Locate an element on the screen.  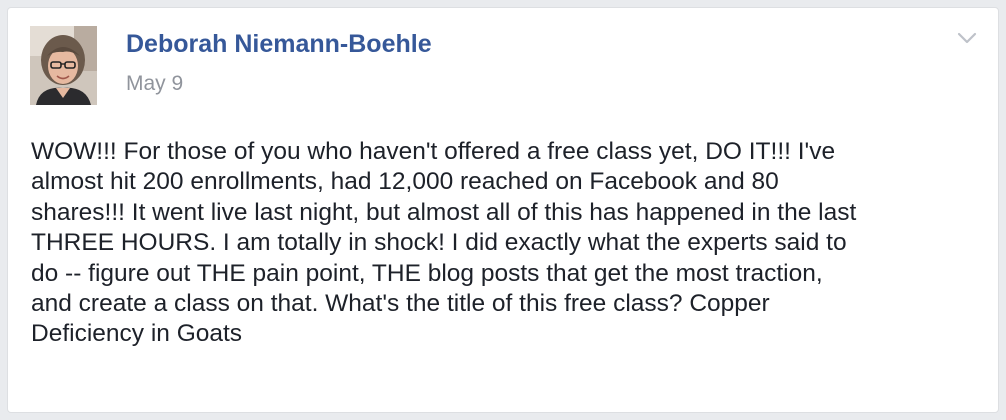
author-name-link: Deborah Niemann-Boehle is located at coordinates (279, 44).